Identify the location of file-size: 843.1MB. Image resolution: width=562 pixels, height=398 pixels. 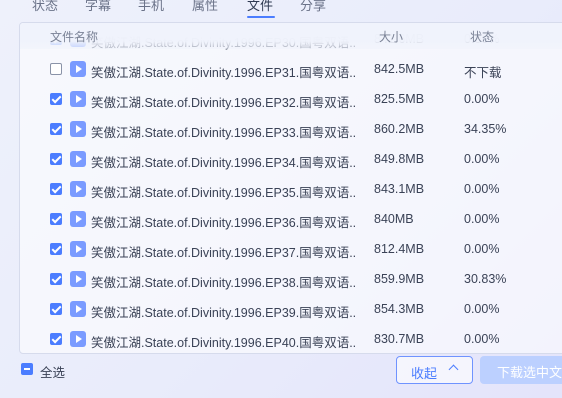
(399, 189).